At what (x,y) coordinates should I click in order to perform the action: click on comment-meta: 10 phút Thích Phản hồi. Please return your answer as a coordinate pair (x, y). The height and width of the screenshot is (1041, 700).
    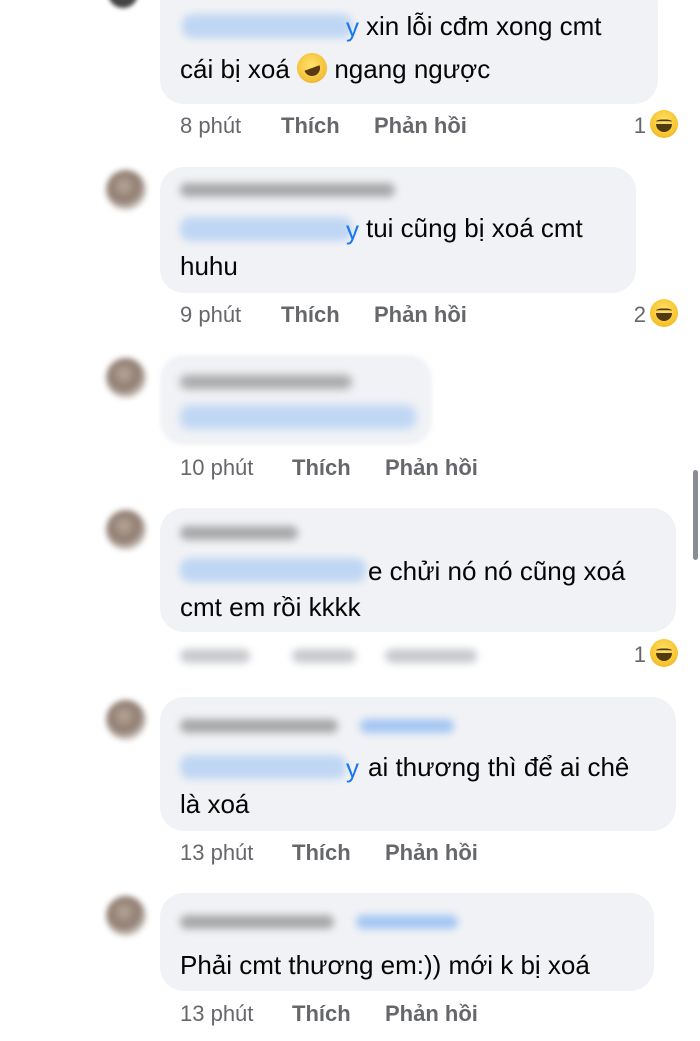
    Looking at the image, I should click on (335, 468).